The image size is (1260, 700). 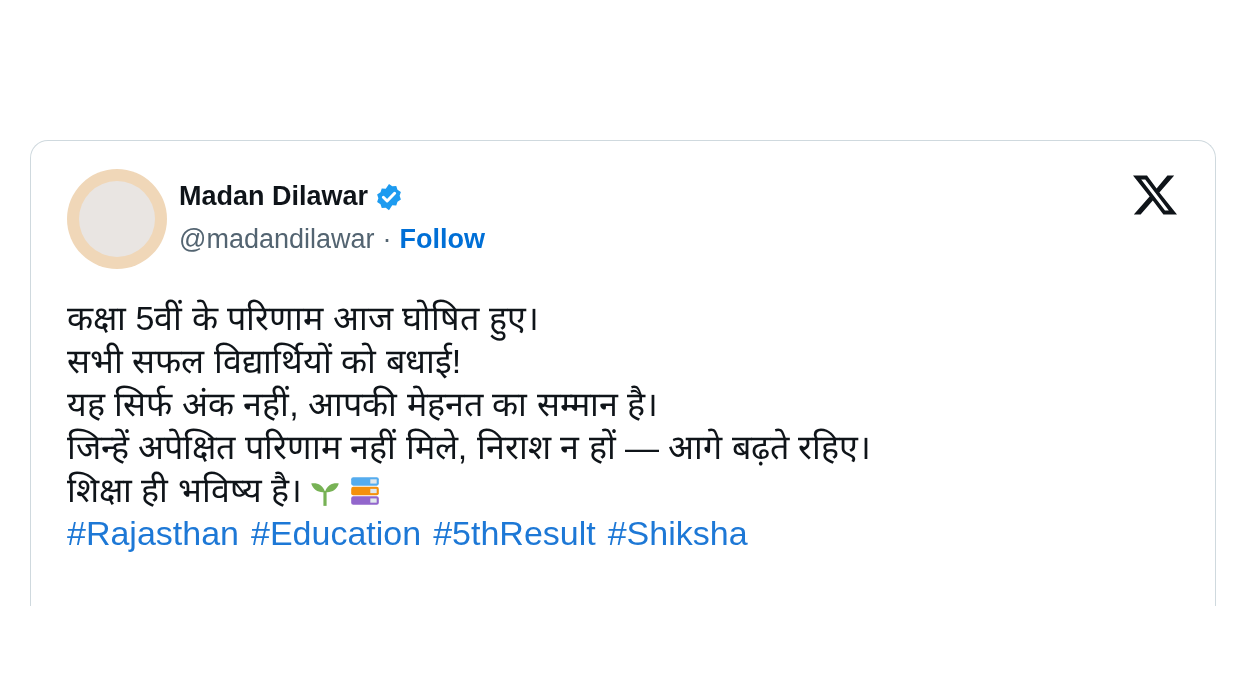 What do you see at coordinates (514, 533) in the screenshot?
I see `hashtag-link: #5thResult` at bounding box center [514, 533].